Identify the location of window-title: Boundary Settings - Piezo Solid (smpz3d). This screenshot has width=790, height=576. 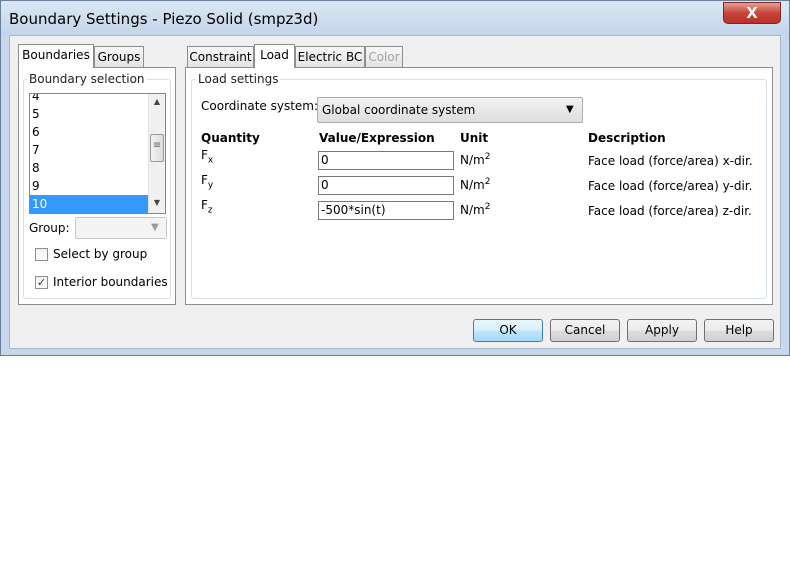
(164, 19).